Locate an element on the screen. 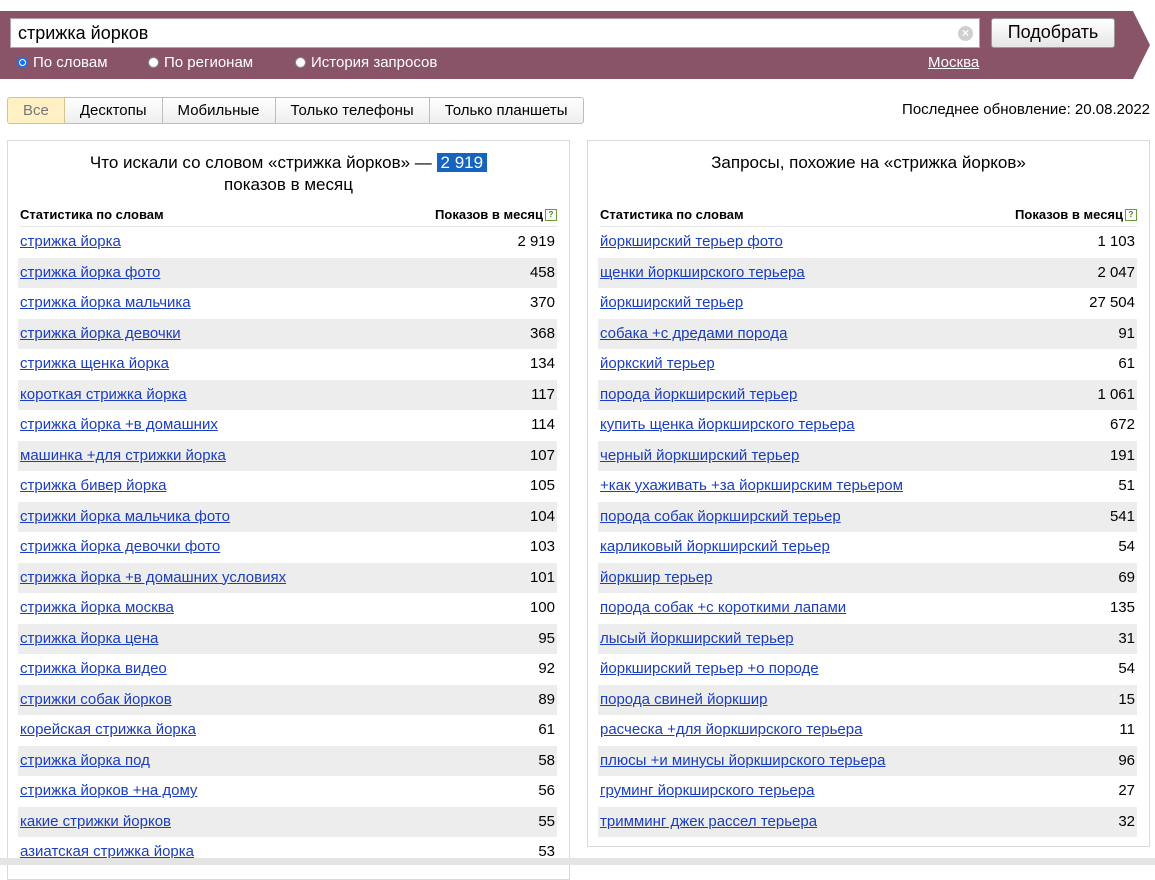 The height and width of the screenshot is (880, 1155). column-header: Статистика по словам Показов в месяц? is located at coordinates (288, 217).